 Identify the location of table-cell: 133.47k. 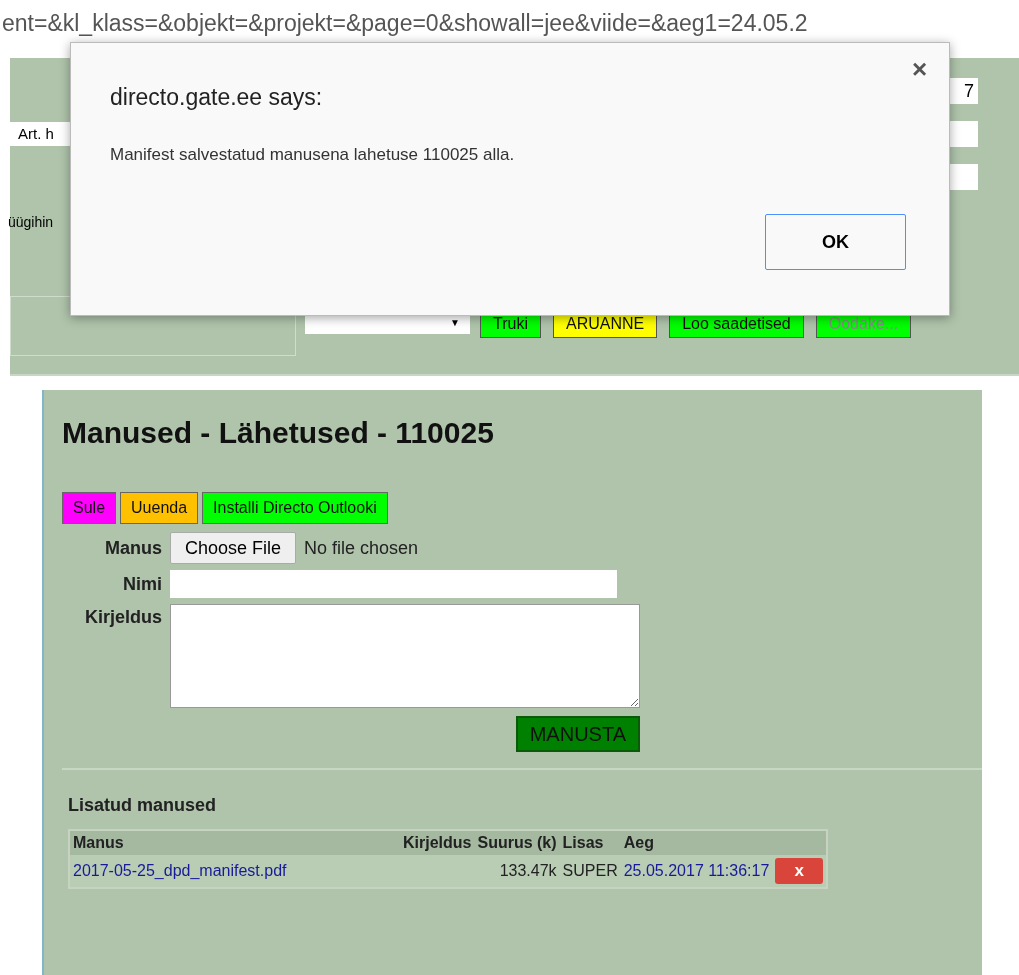
(528, 870).